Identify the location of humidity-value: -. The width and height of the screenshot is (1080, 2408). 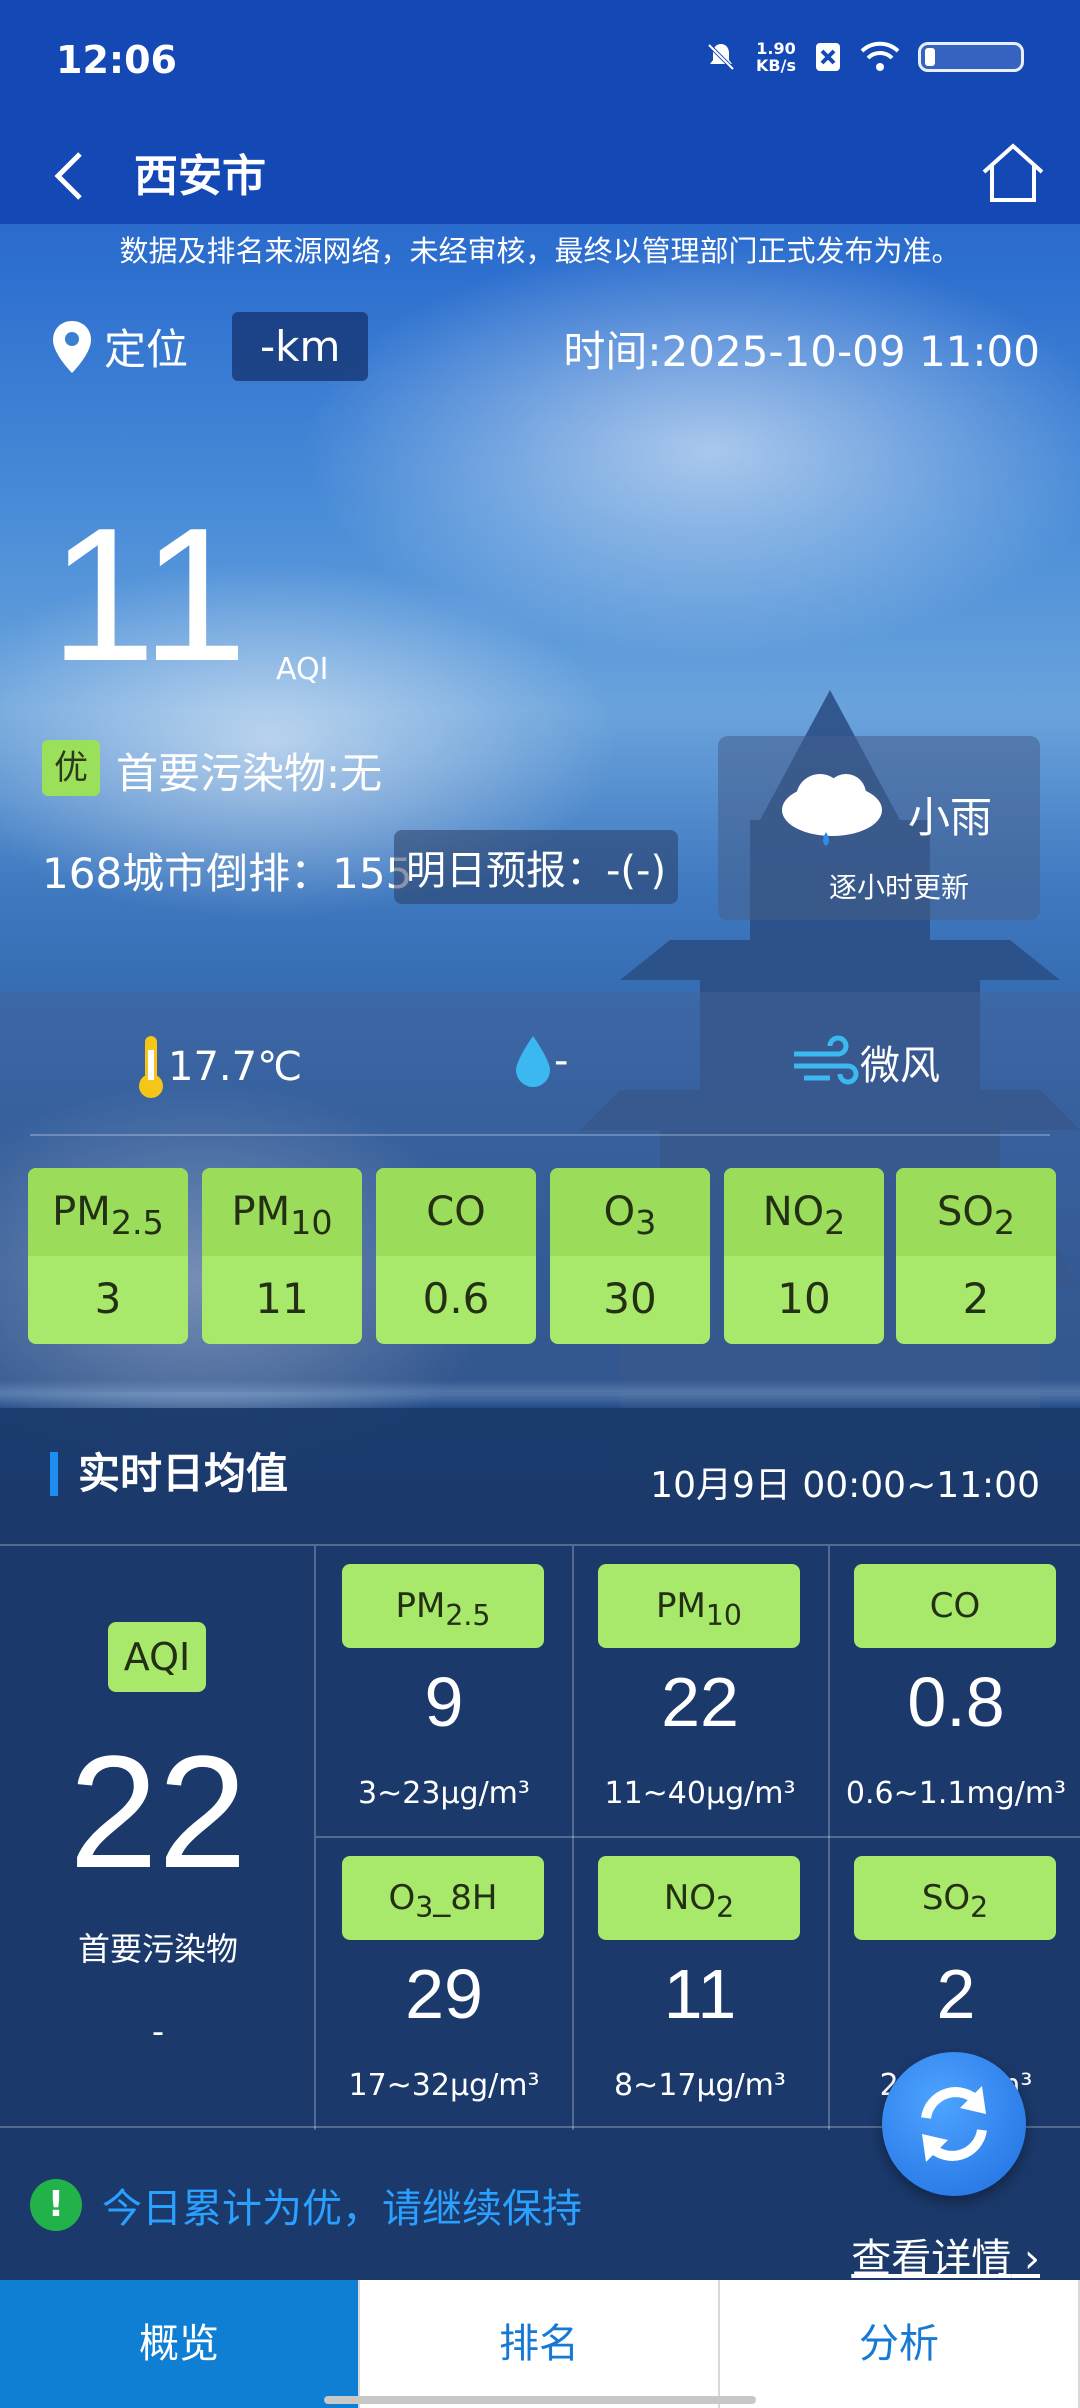
(561, 1061).